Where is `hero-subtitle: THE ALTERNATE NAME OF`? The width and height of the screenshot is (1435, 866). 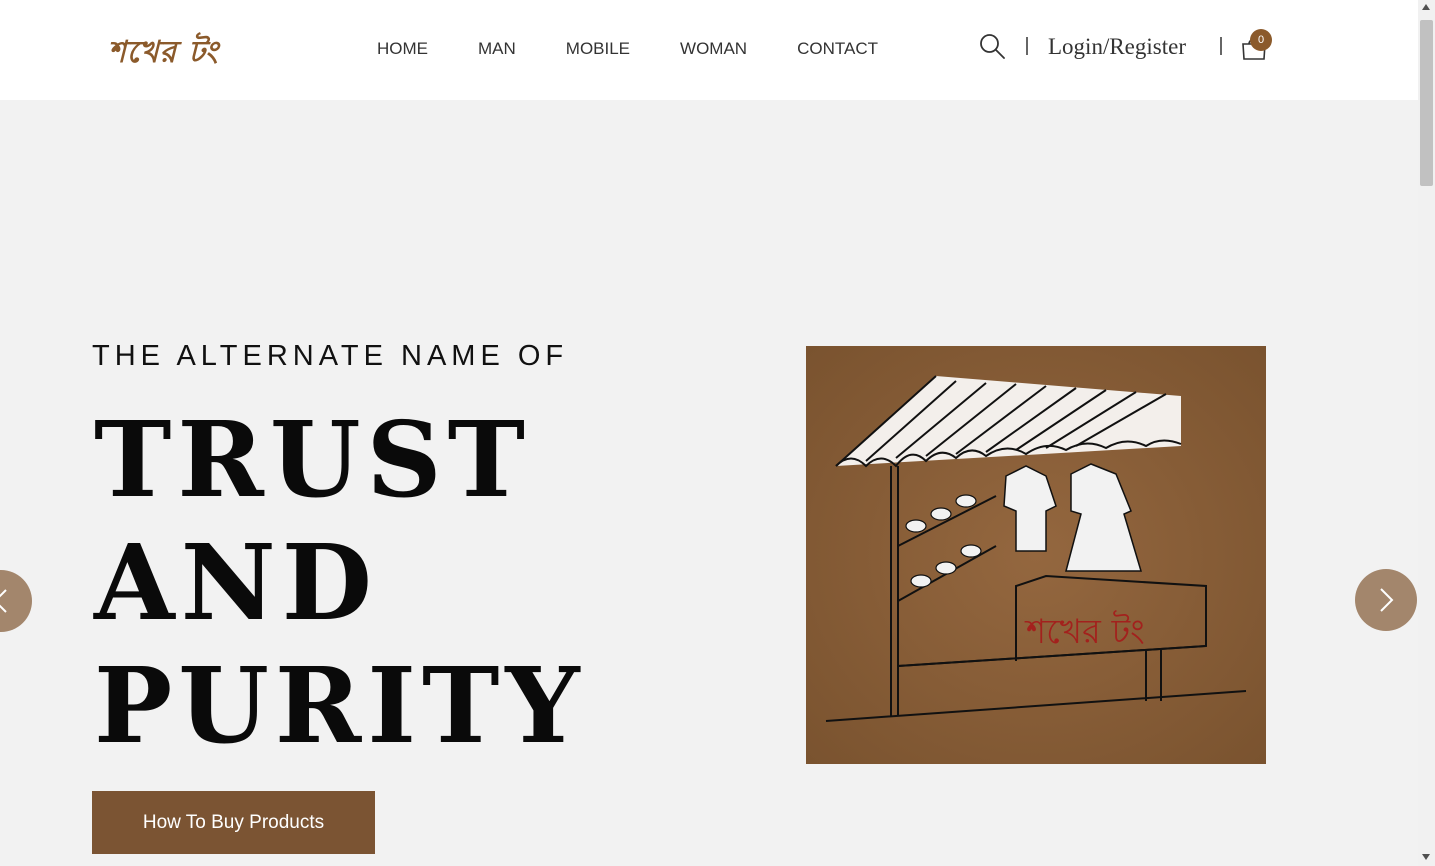
hero-subtitle: THE ALTERNATE NAME OF is located at coordinates (330, 356).